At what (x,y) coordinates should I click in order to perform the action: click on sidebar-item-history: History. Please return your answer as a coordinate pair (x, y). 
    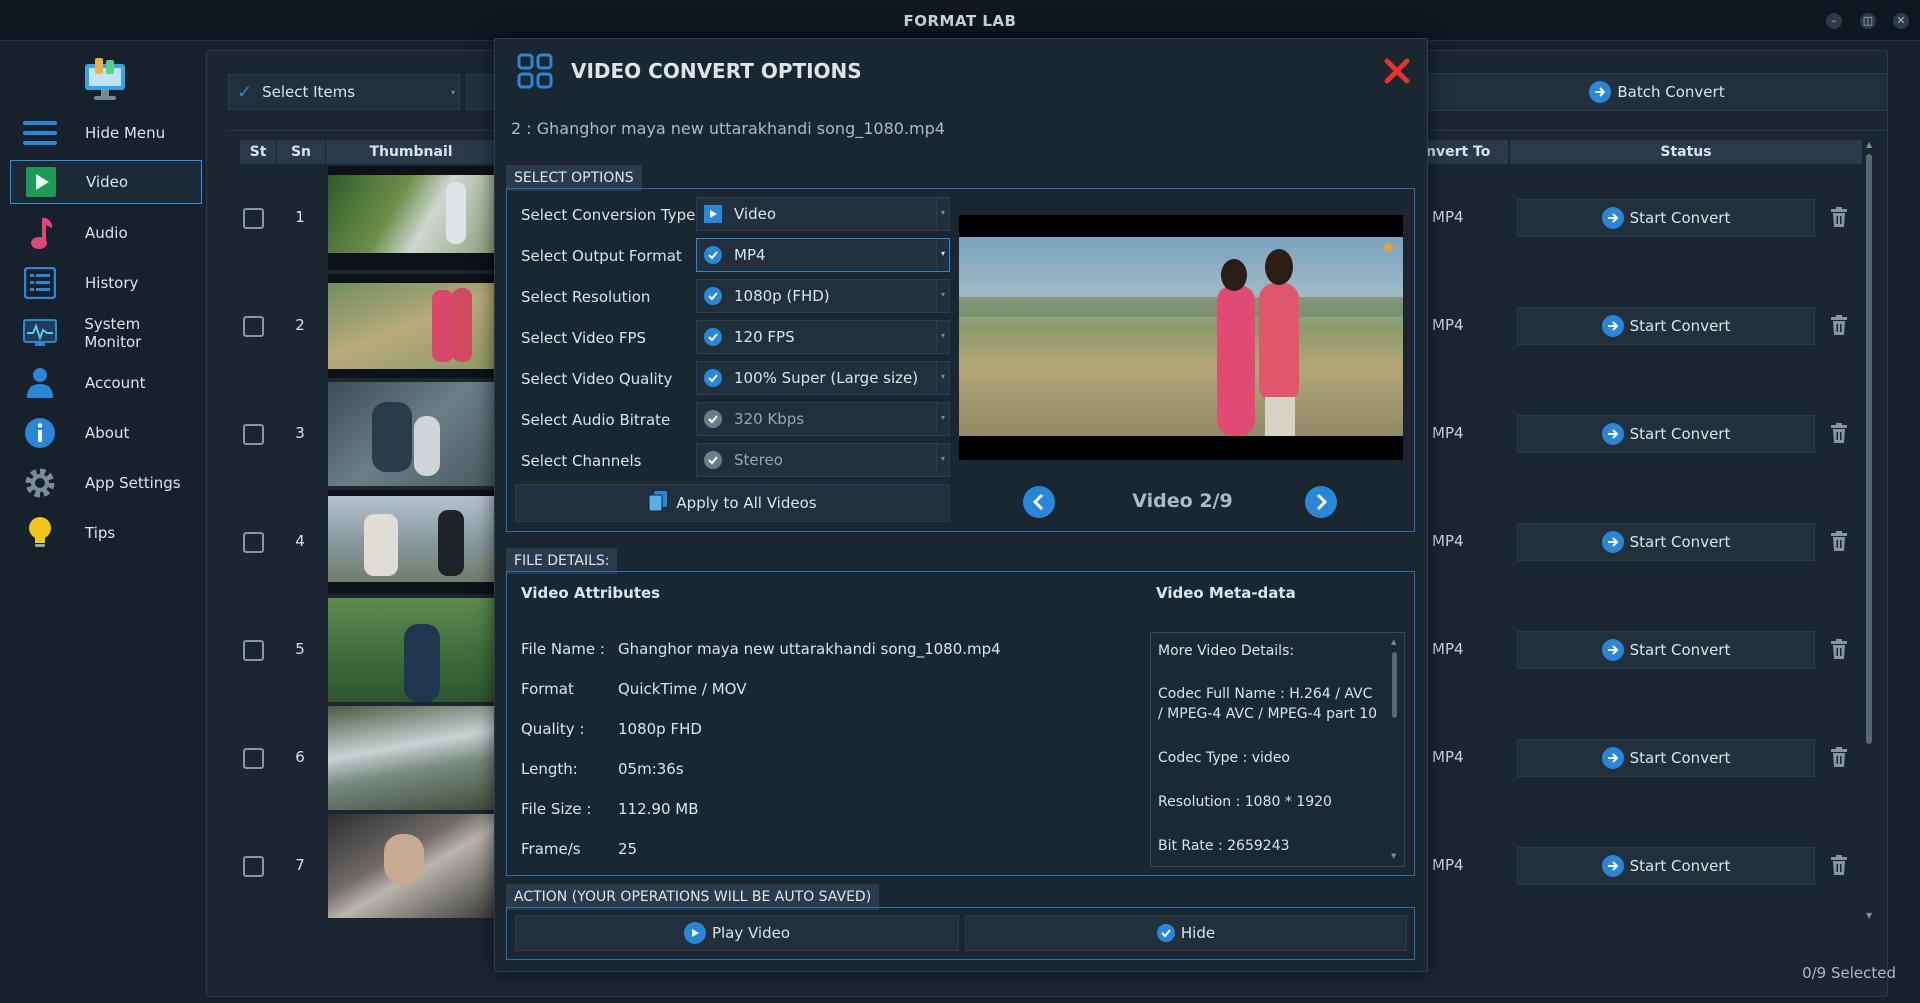
    Looking at the image, I should click on (105, 283).